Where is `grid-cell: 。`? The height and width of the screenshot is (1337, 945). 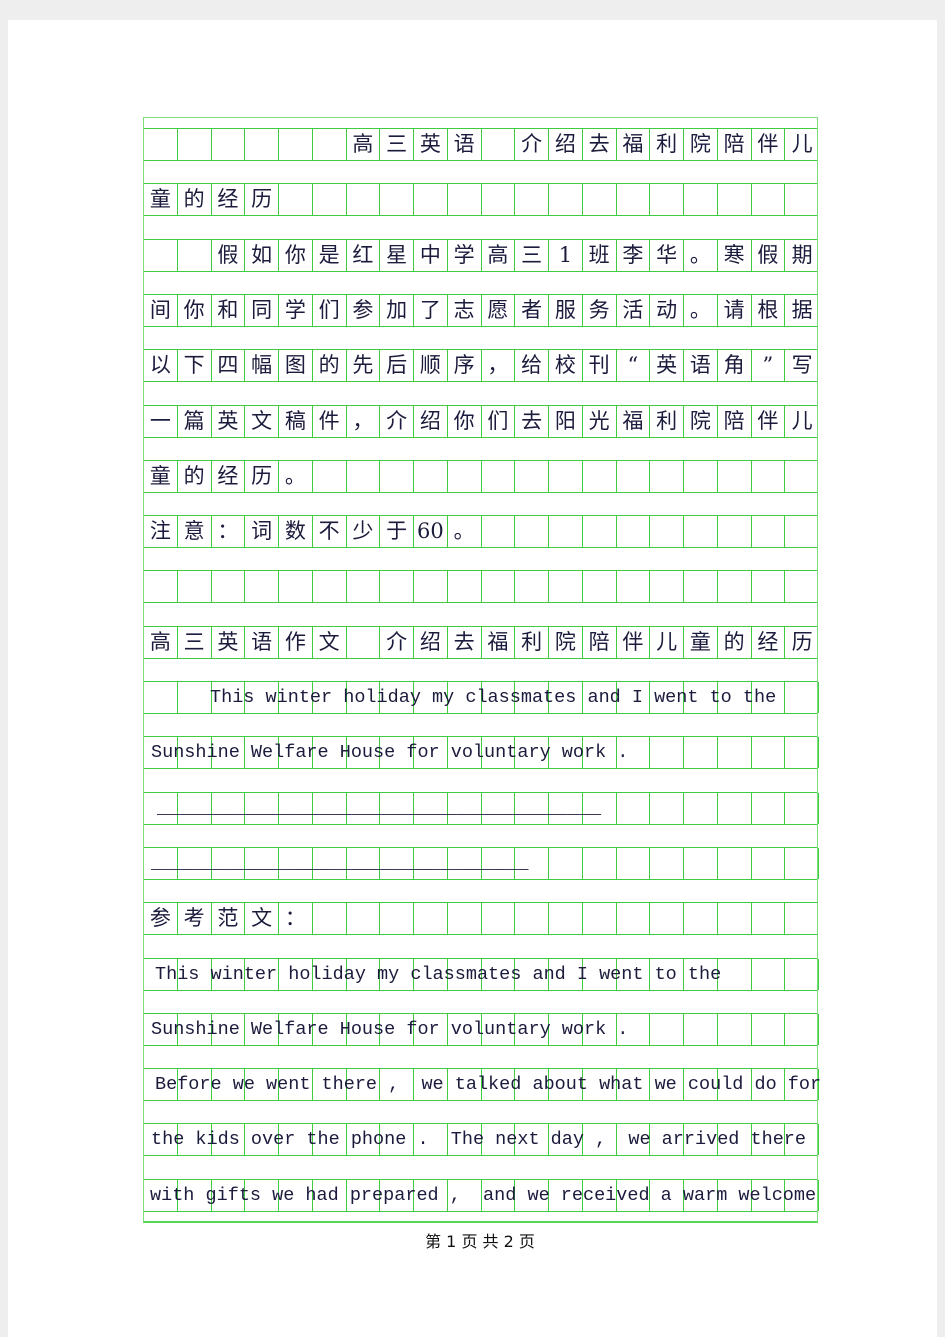 grid-cell: 。 is located at coordinates (701, 310).